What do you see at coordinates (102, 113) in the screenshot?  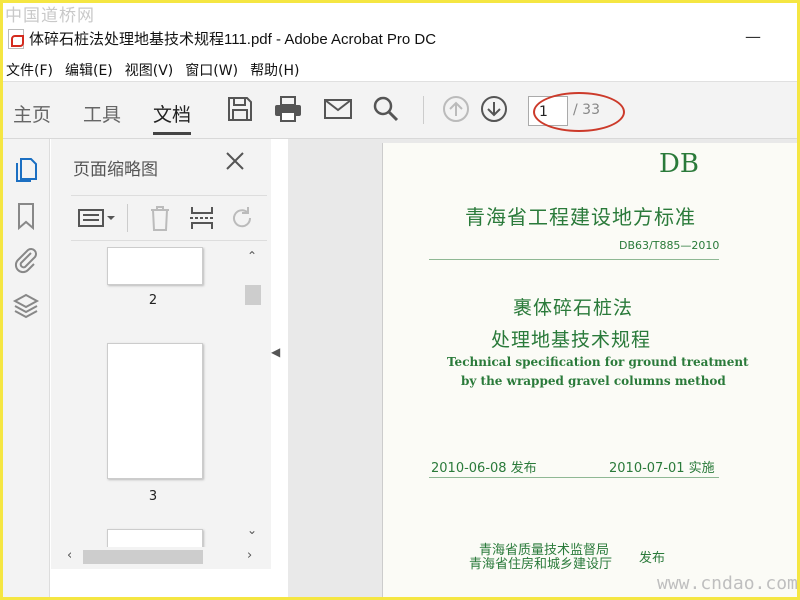 I see `tab-tools: 工具` at bounding box center [102, 113].